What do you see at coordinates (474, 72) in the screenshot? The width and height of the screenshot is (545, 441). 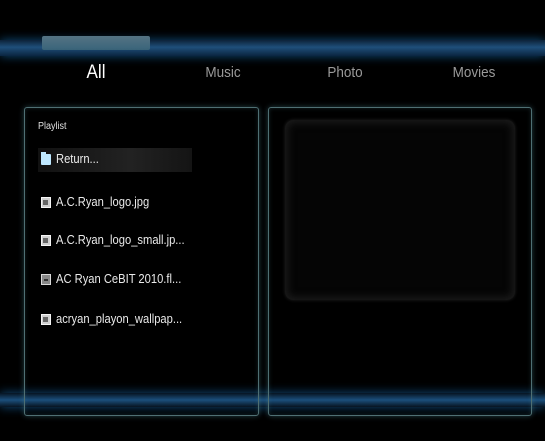 I see `tab-movies: Movies` at bounding box center [474, 72].